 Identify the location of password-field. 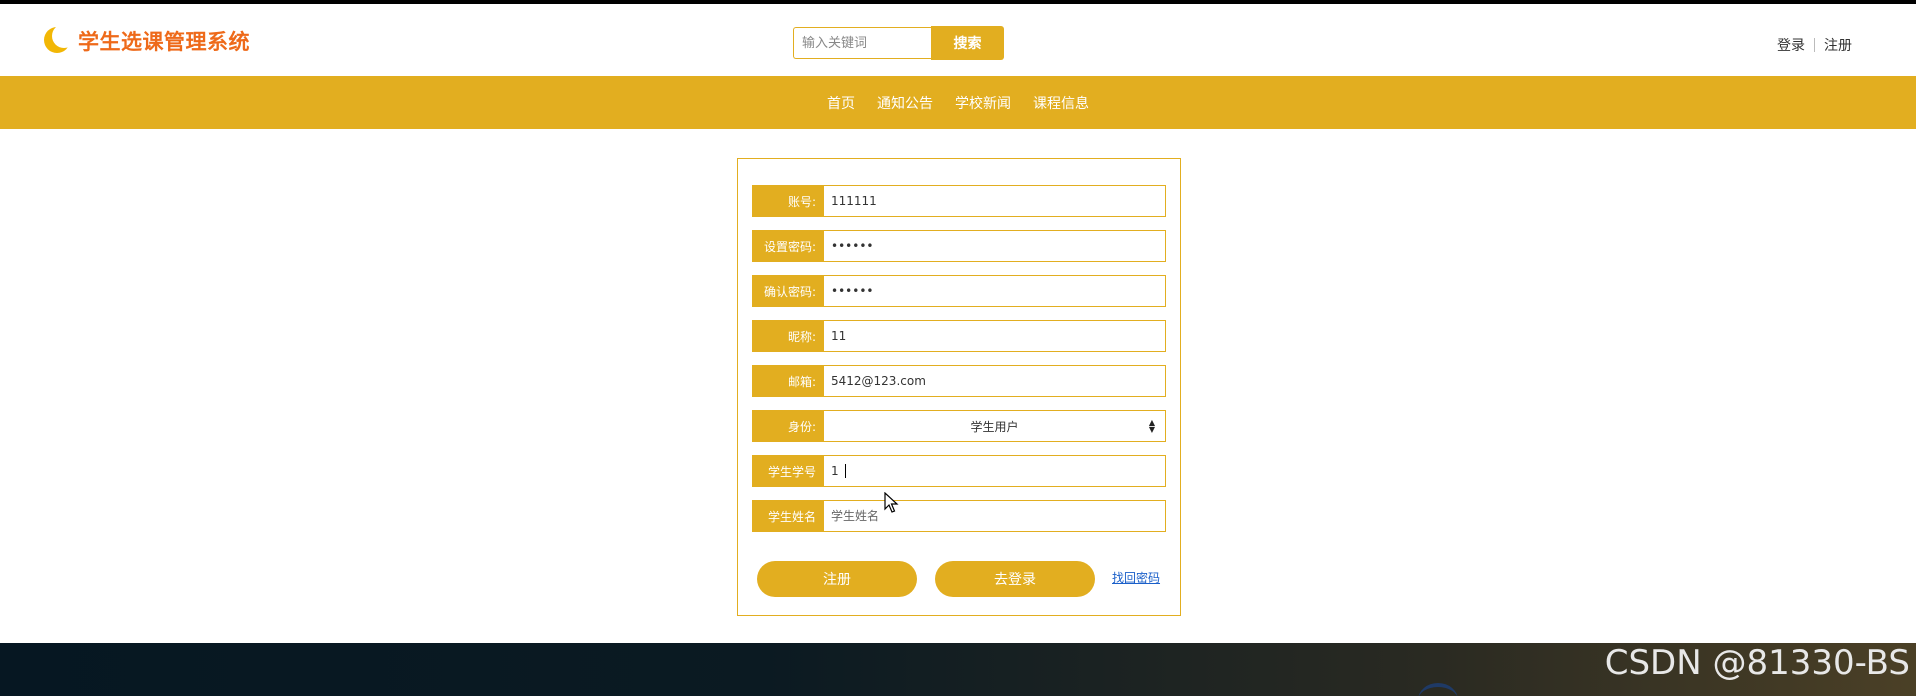
(994, 246).